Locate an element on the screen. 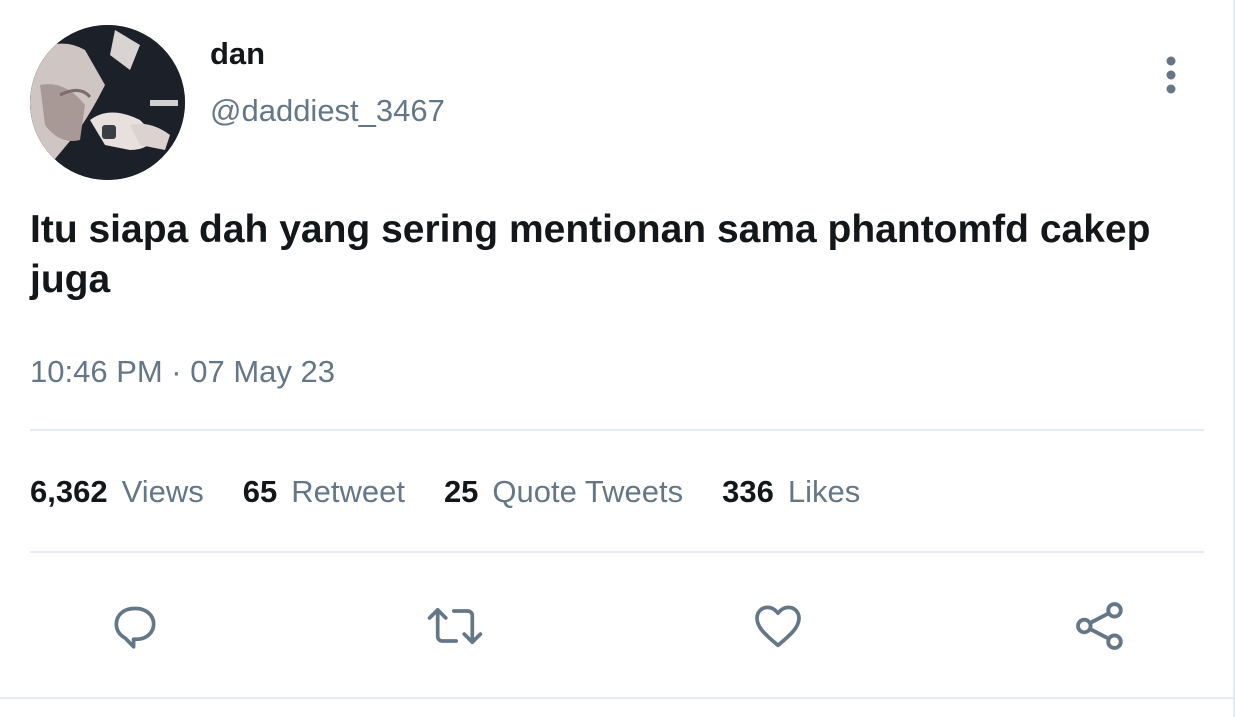 This screenshot has height=717, width=1235. views-label: Views is located at coordinates (162, 491).